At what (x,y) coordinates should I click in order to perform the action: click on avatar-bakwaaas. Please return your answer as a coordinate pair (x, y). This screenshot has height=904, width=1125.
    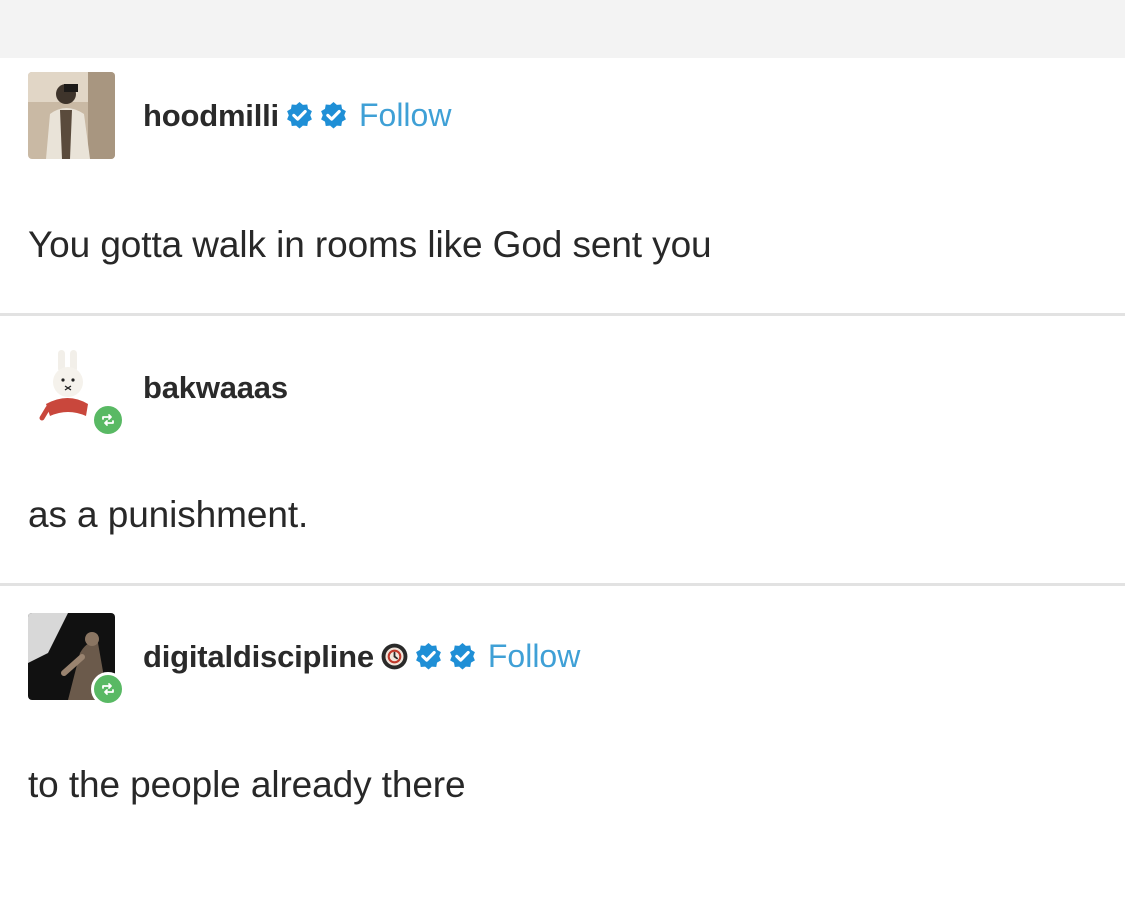
    Looking at the image, I should click on (76, 390).